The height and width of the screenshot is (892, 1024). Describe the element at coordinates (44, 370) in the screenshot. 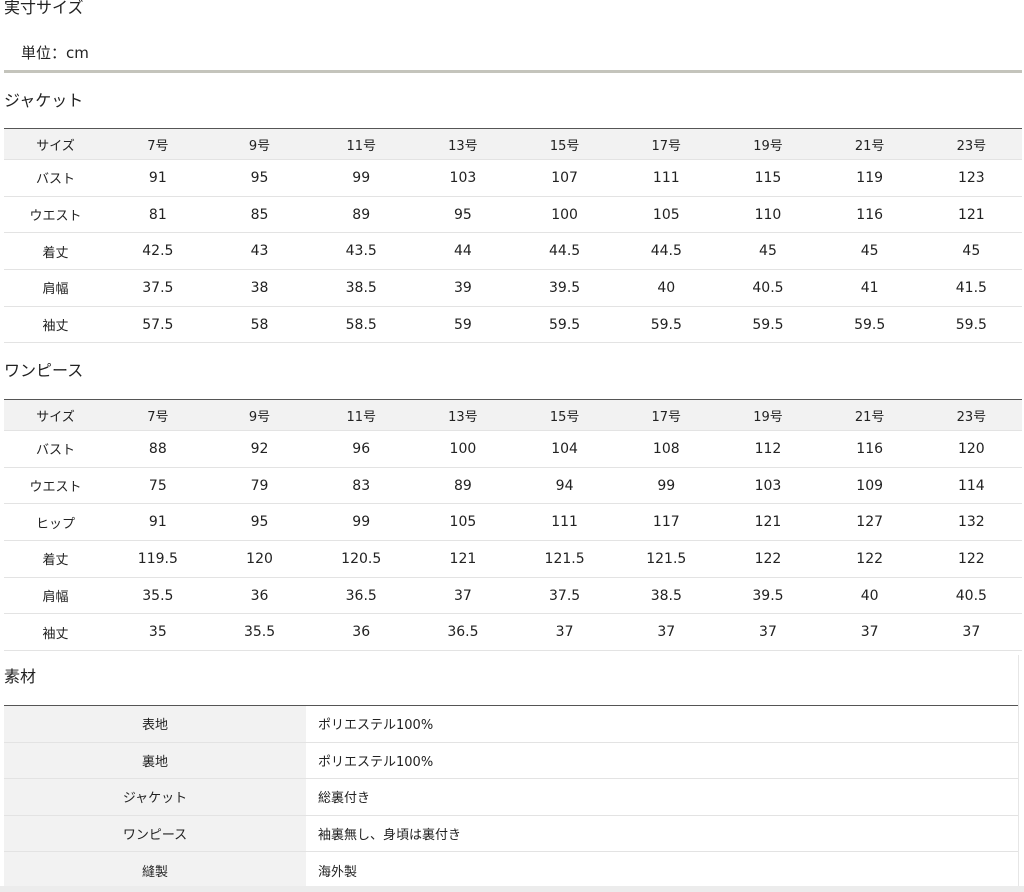

I see `onepiece-section-title: ワンピース` at that location.